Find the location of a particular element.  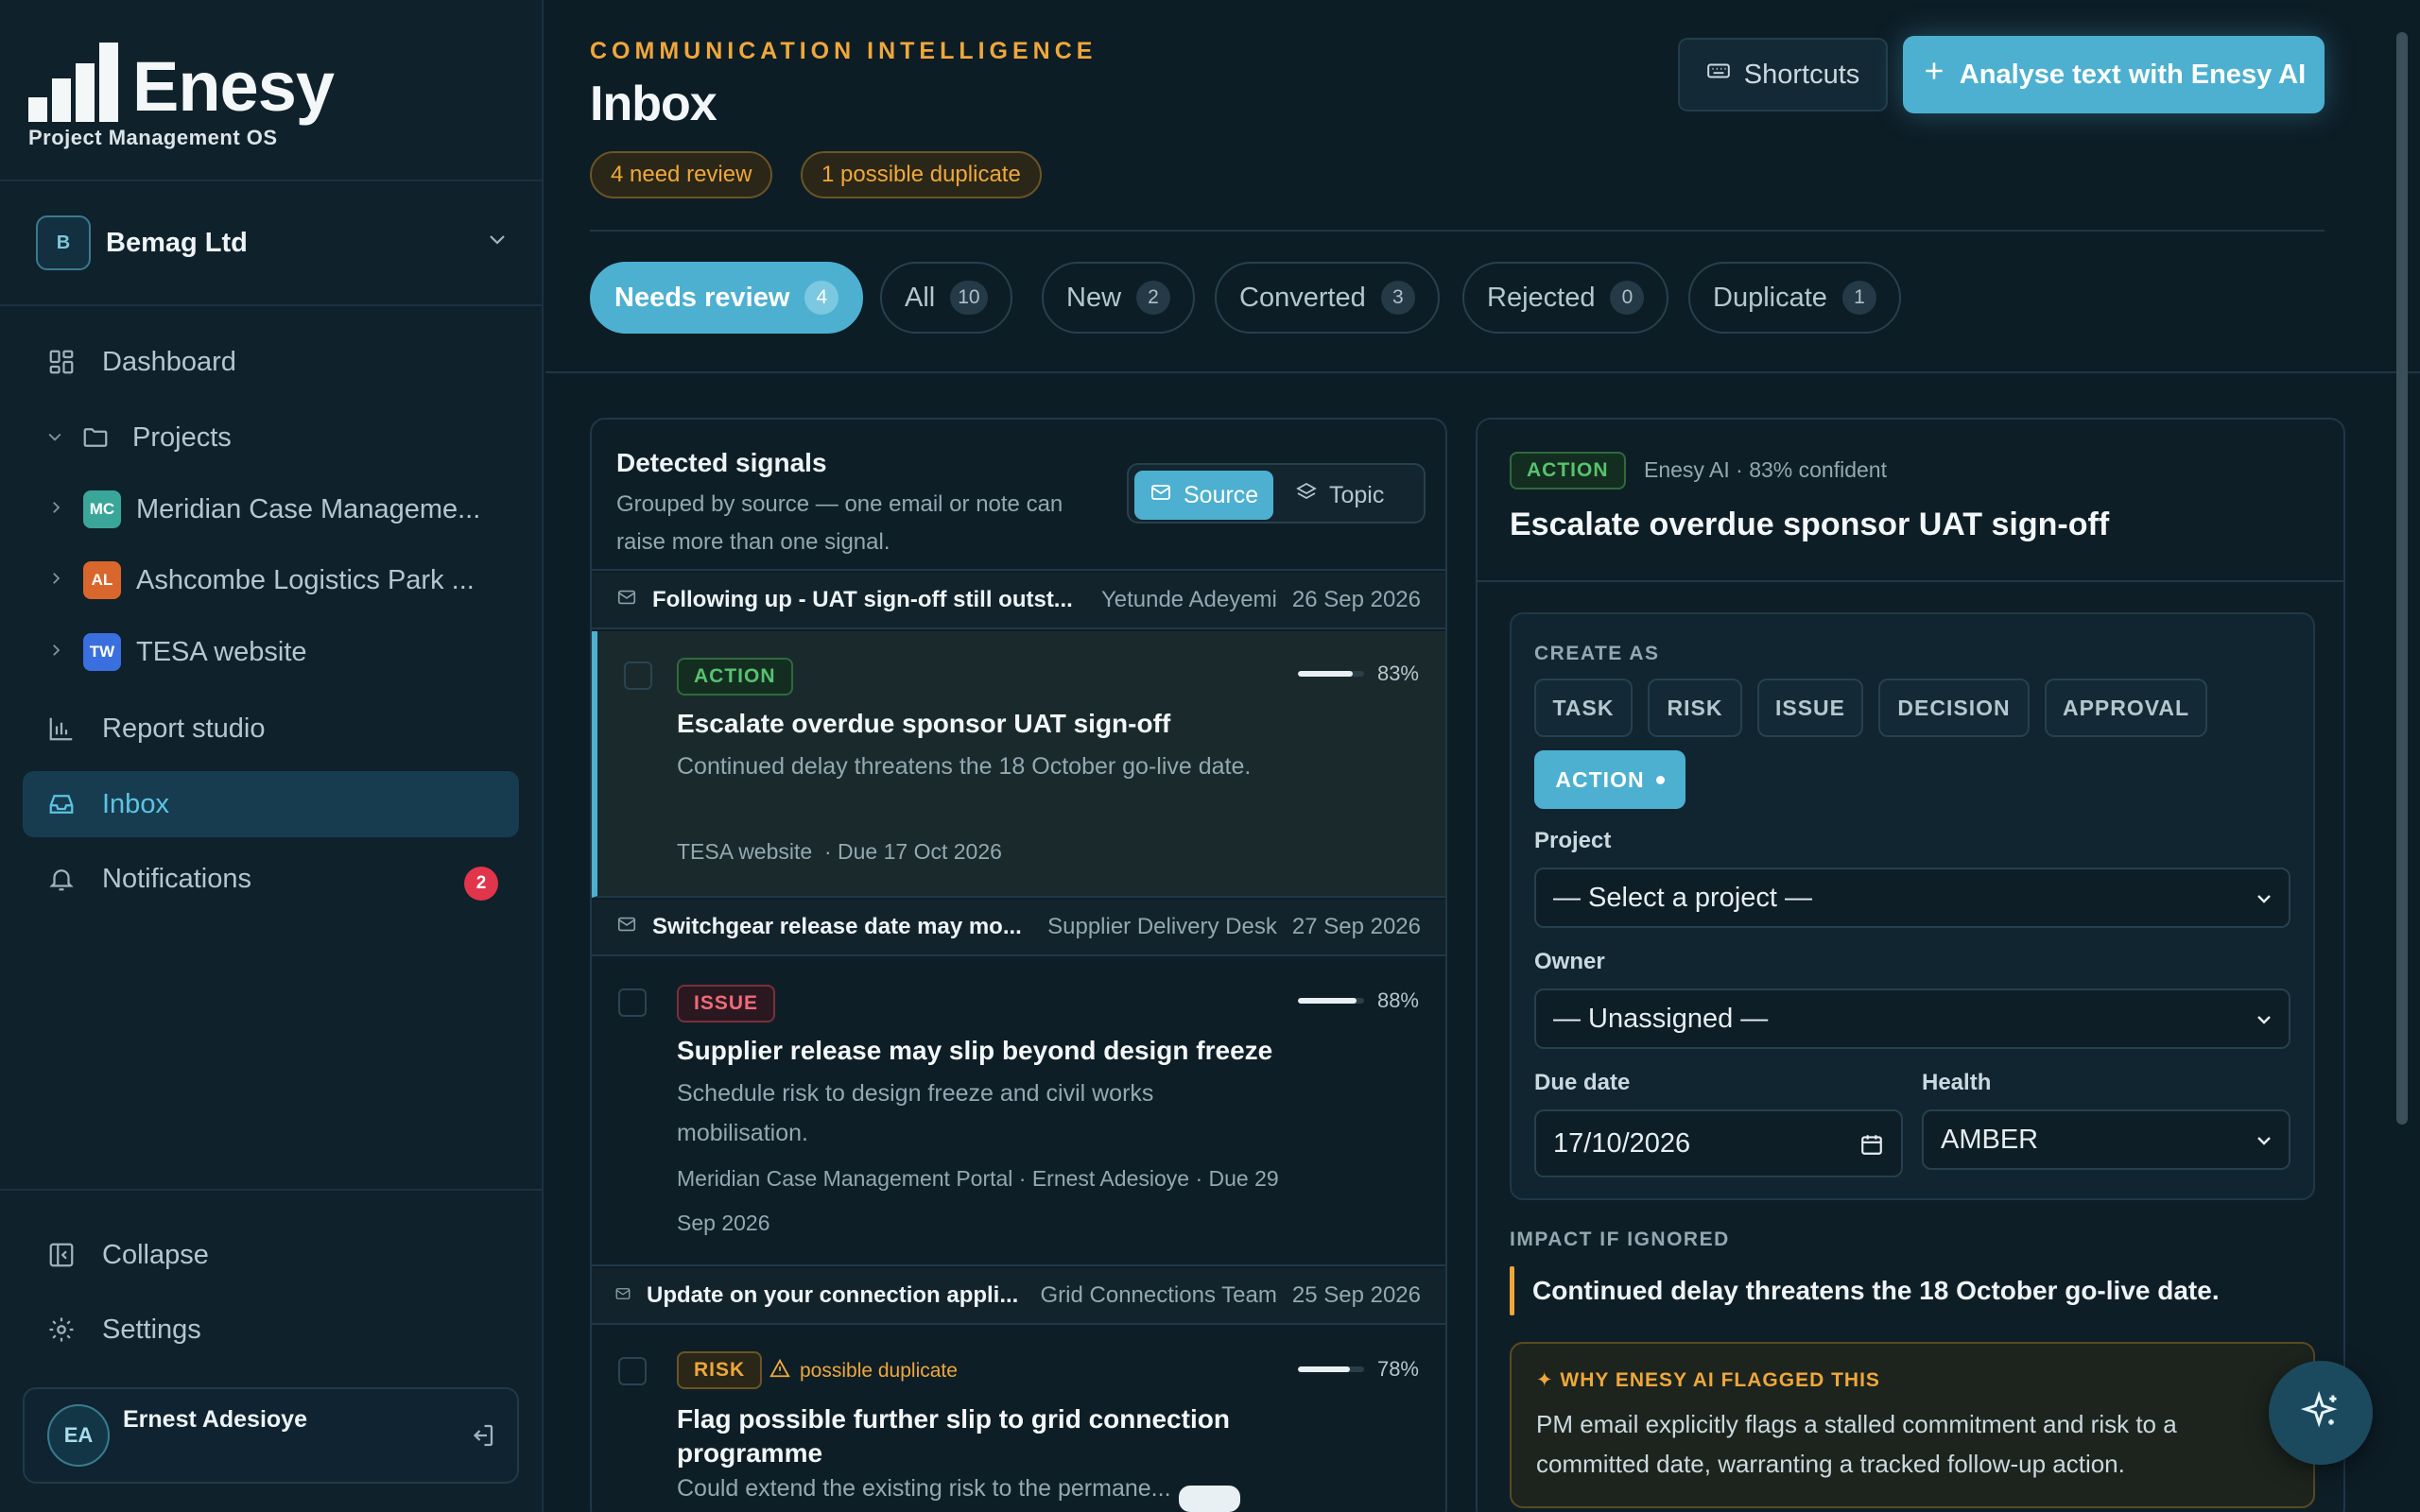

header-divider is located at coordinates (1457, 231).